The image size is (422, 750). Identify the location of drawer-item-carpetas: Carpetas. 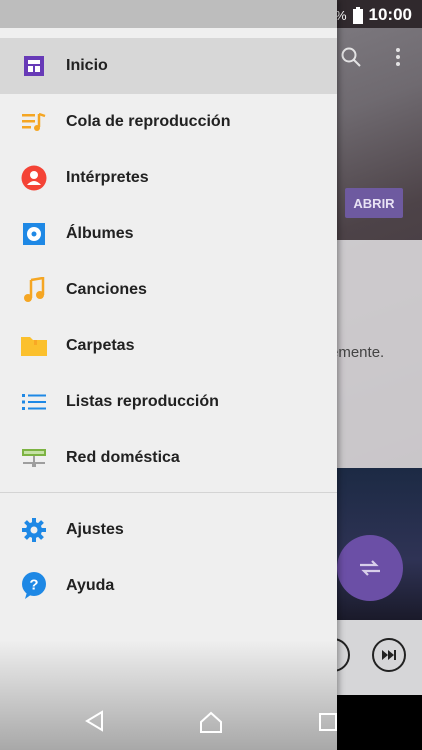
(168, 346).